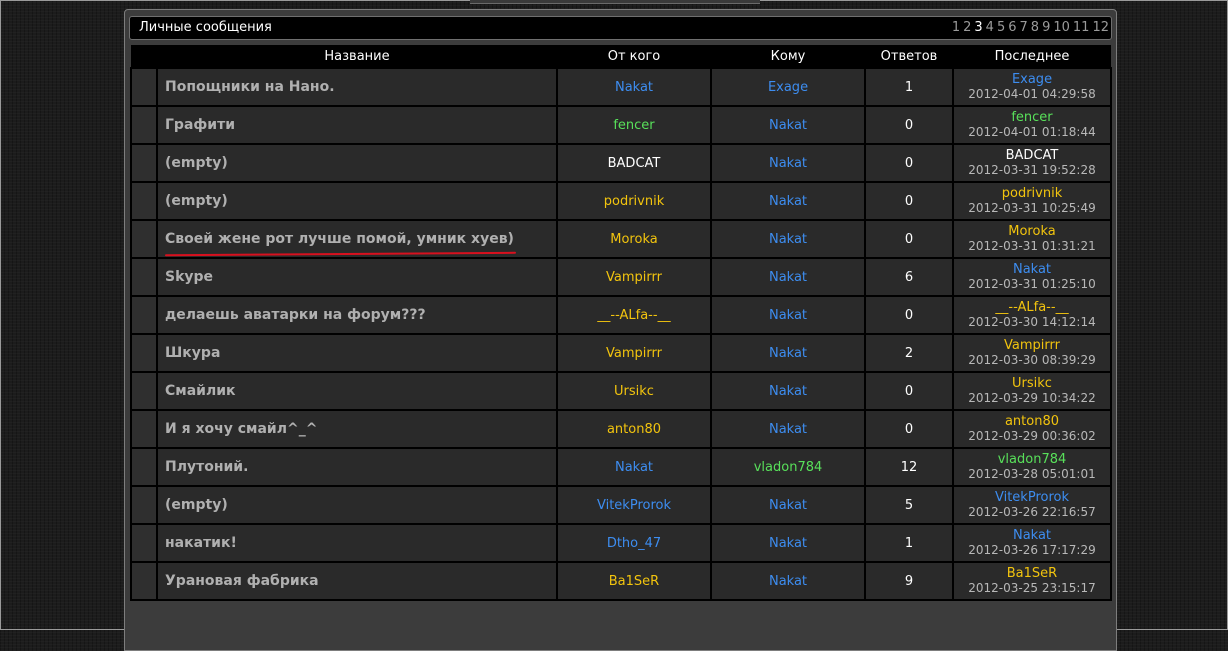 The width and height of the screenshot is (1228, 651). What do you see at coordinates (1032, 588) in the screenshot?
I see `last-post-timestamp: 2012-03-25 23:15:17` at bounding box center [1032, 588].